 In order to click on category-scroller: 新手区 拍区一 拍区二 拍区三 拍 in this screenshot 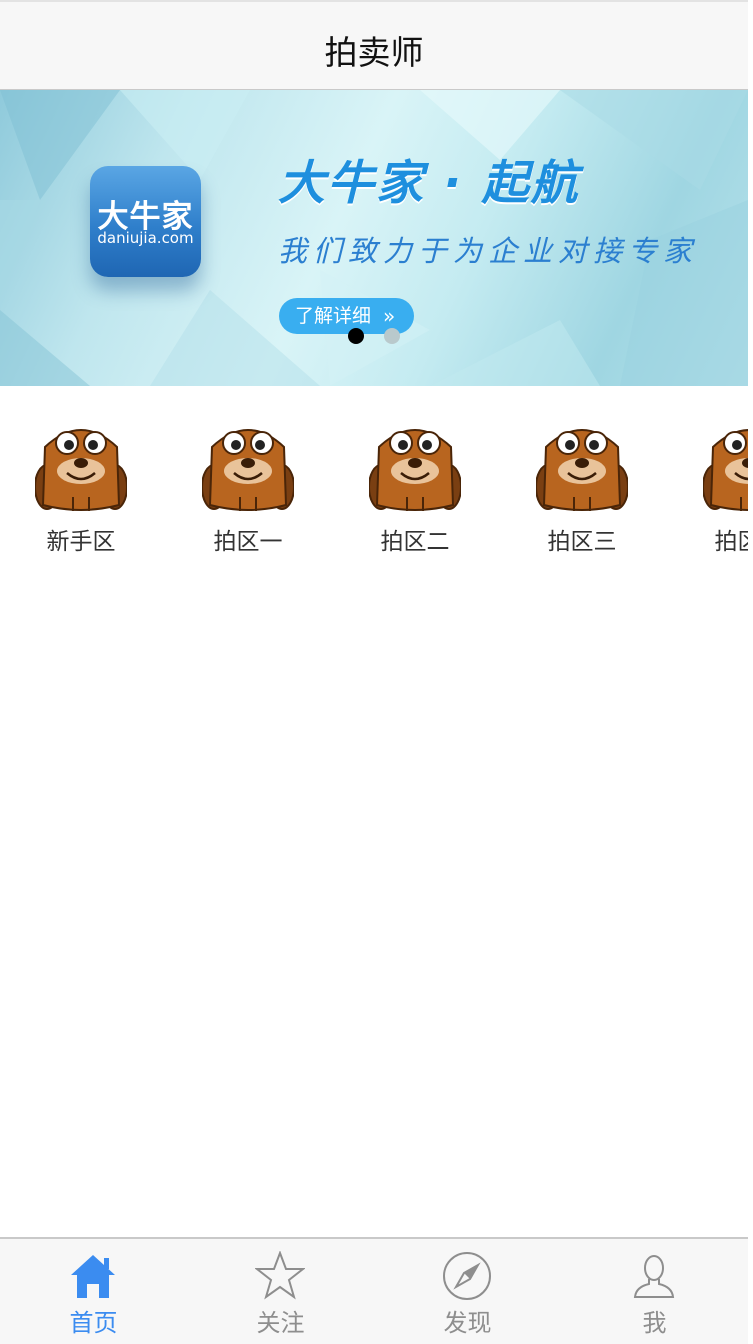, I will do `click(374, 477)`.